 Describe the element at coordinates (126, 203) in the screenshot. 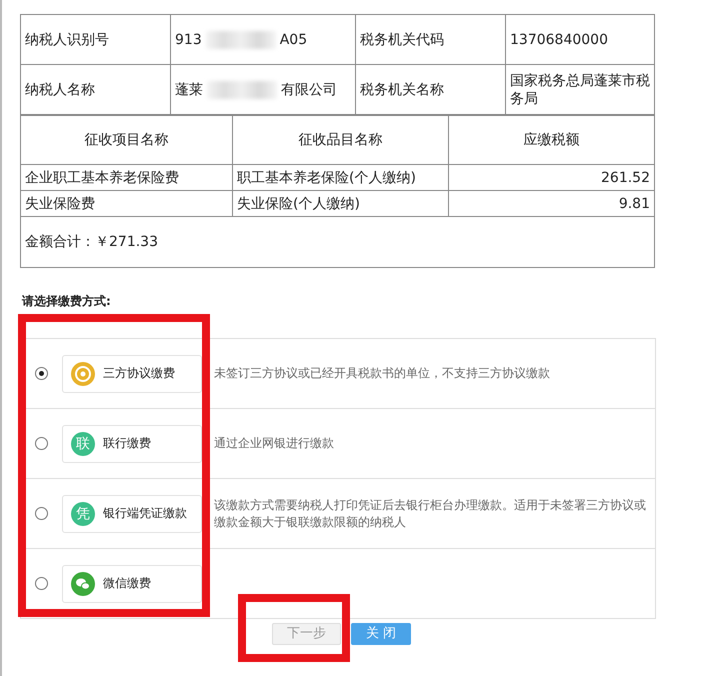

I see `table-cell: 失业保险费` at that location.